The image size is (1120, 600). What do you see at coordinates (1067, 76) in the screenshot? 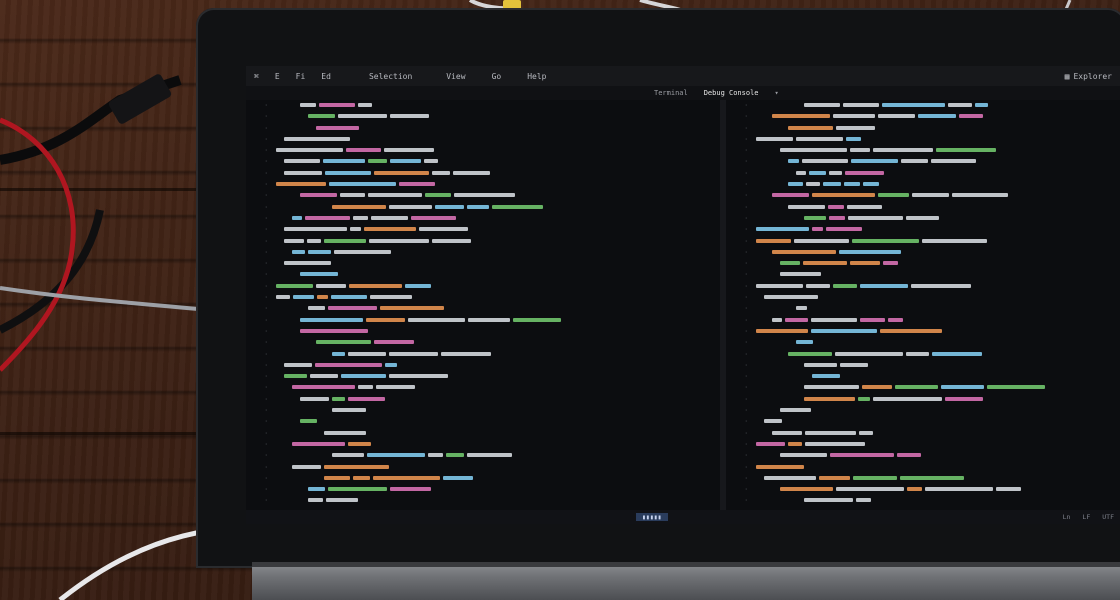
I see `explorer-icon: ▦` at bounding box center [1067, 76].